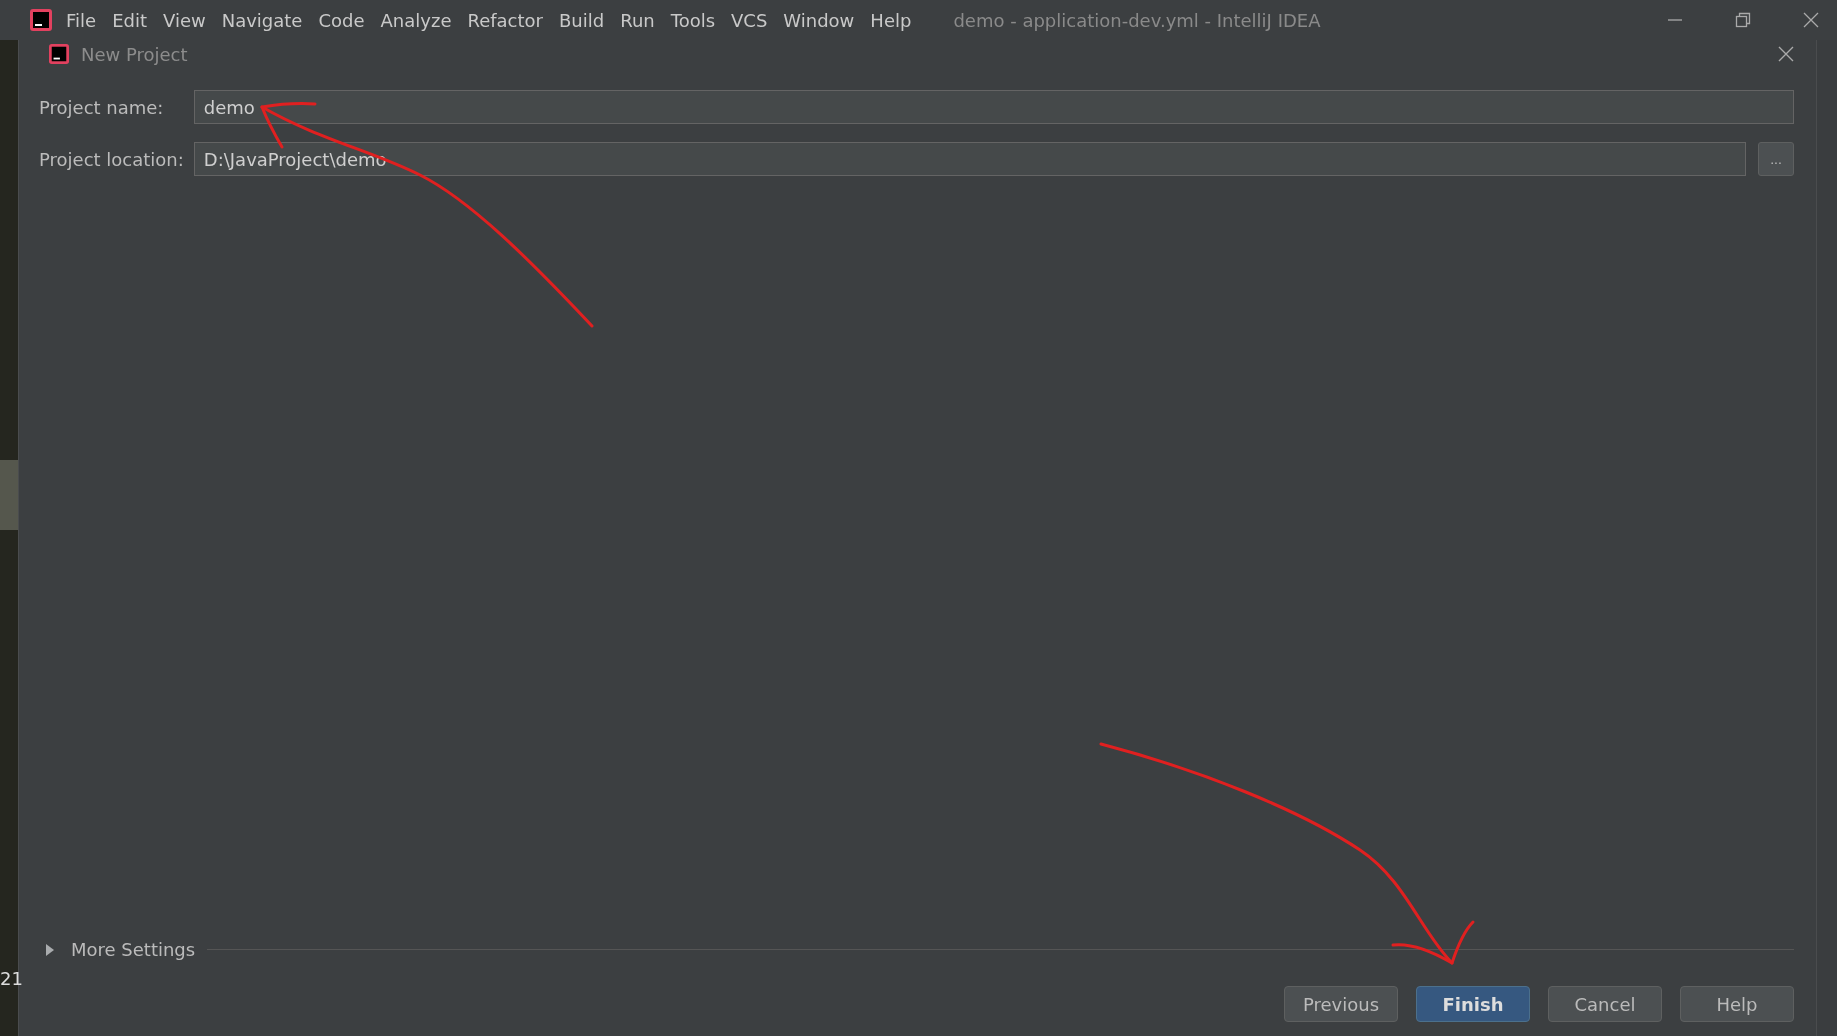  I want to click on dialog-button: Finish, so click(1473, 1004).